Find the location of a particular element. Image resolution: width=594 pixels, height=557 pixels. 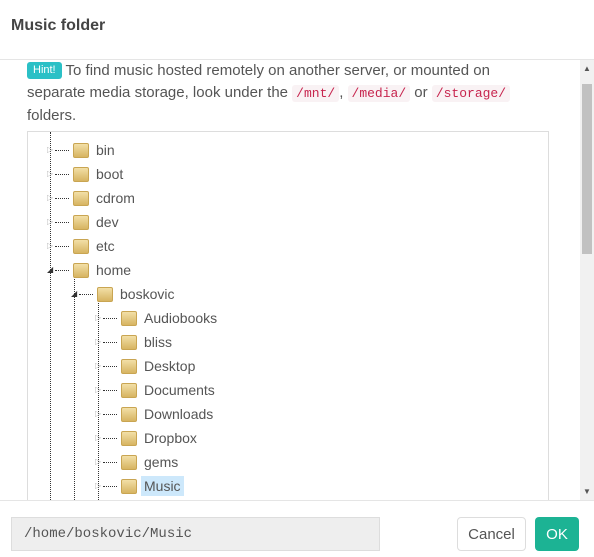

scroll-down-icon: ▼ is located at coordinates (587, 491).